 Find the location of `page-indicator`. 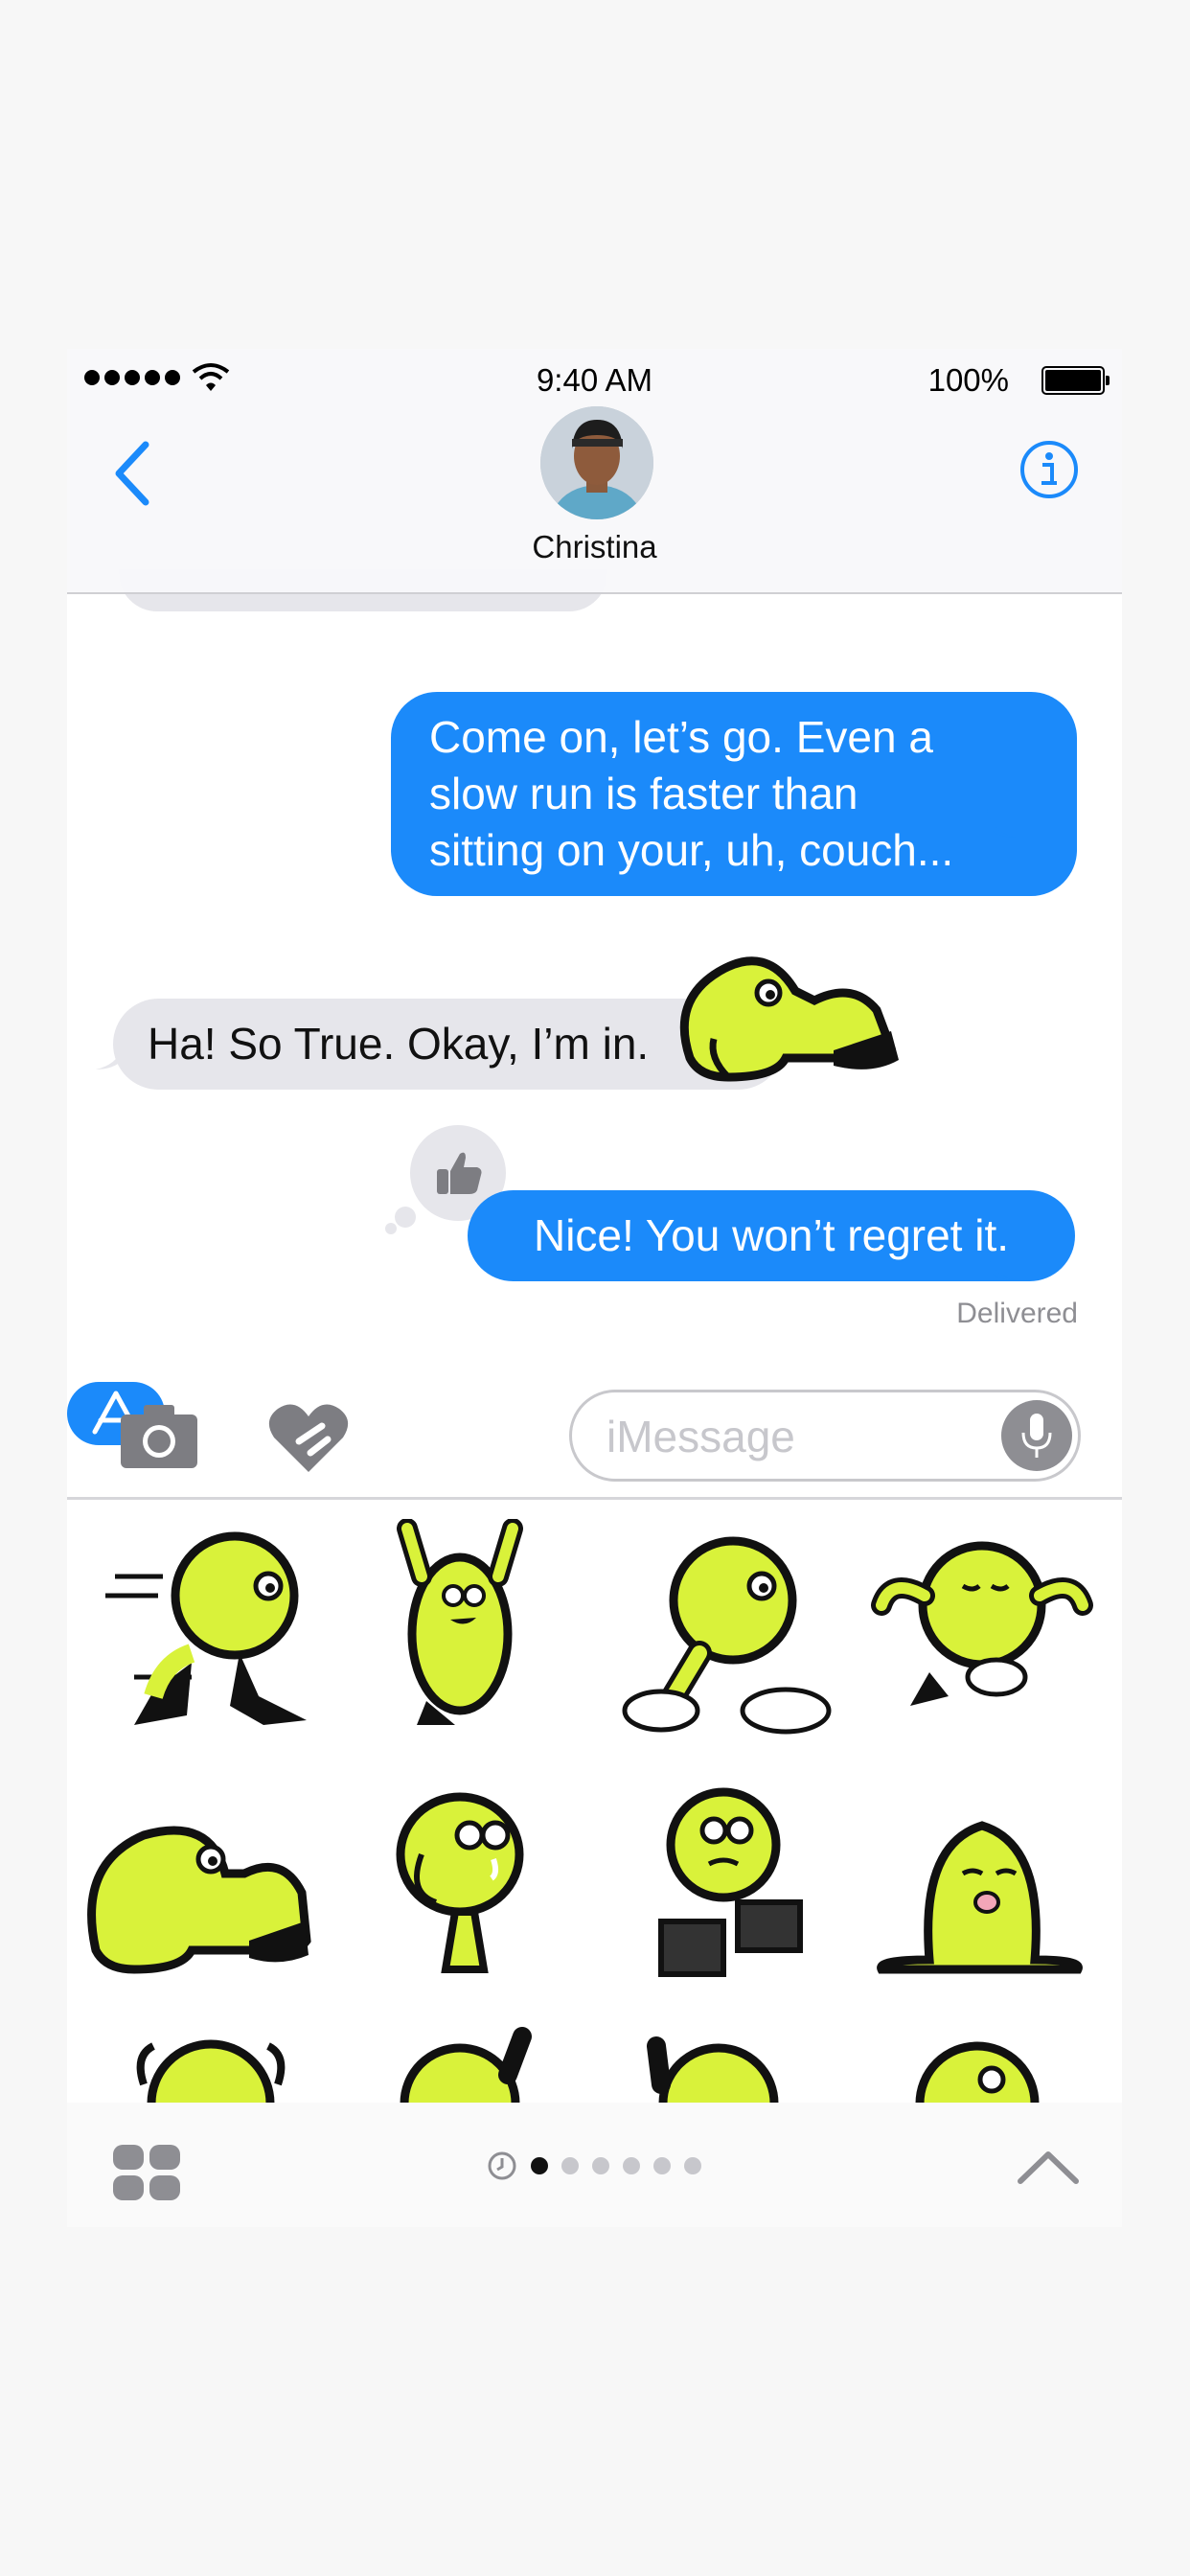

page-indicator is located at coordinates (594, 2165).